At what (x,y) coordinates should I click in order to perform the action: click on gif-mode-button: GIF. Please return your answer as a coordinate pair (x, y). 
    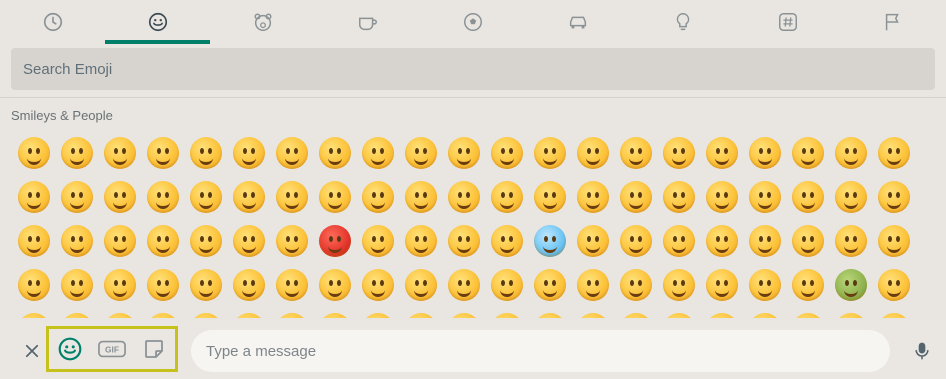
    Looking at the image, I should click on (112, 349).